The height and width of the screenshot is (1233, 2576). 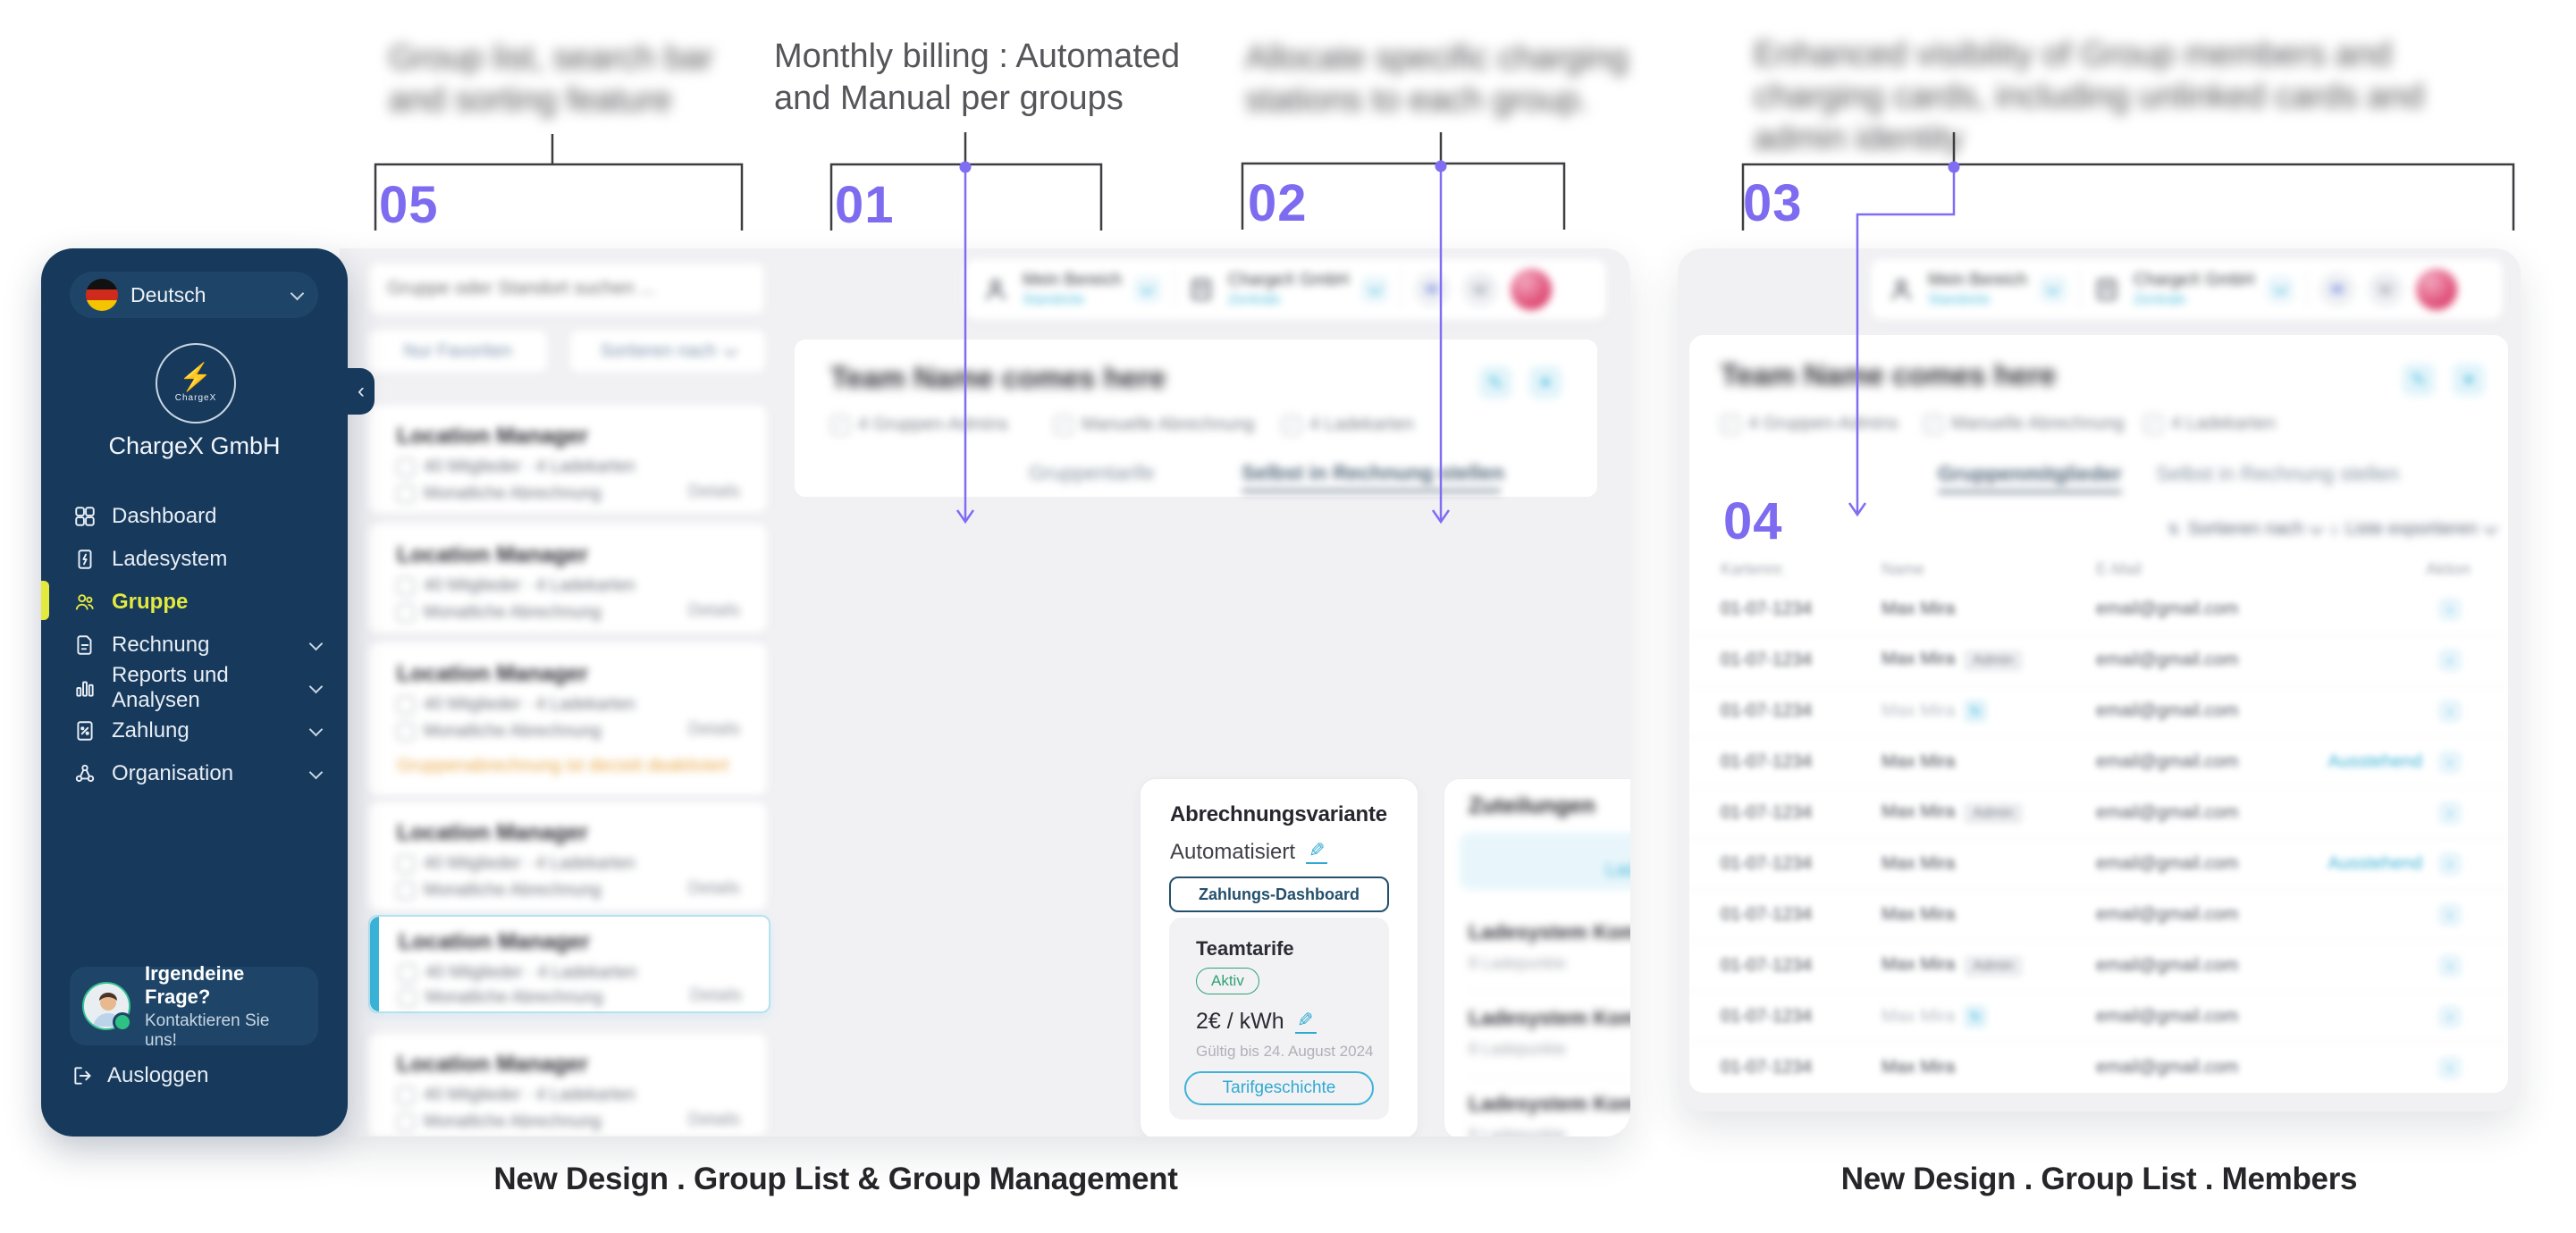 What do you see at coordinates (194, 295) in the screenshot?
I see `language-selector: Deutsch` at bounding box center [194, 295].